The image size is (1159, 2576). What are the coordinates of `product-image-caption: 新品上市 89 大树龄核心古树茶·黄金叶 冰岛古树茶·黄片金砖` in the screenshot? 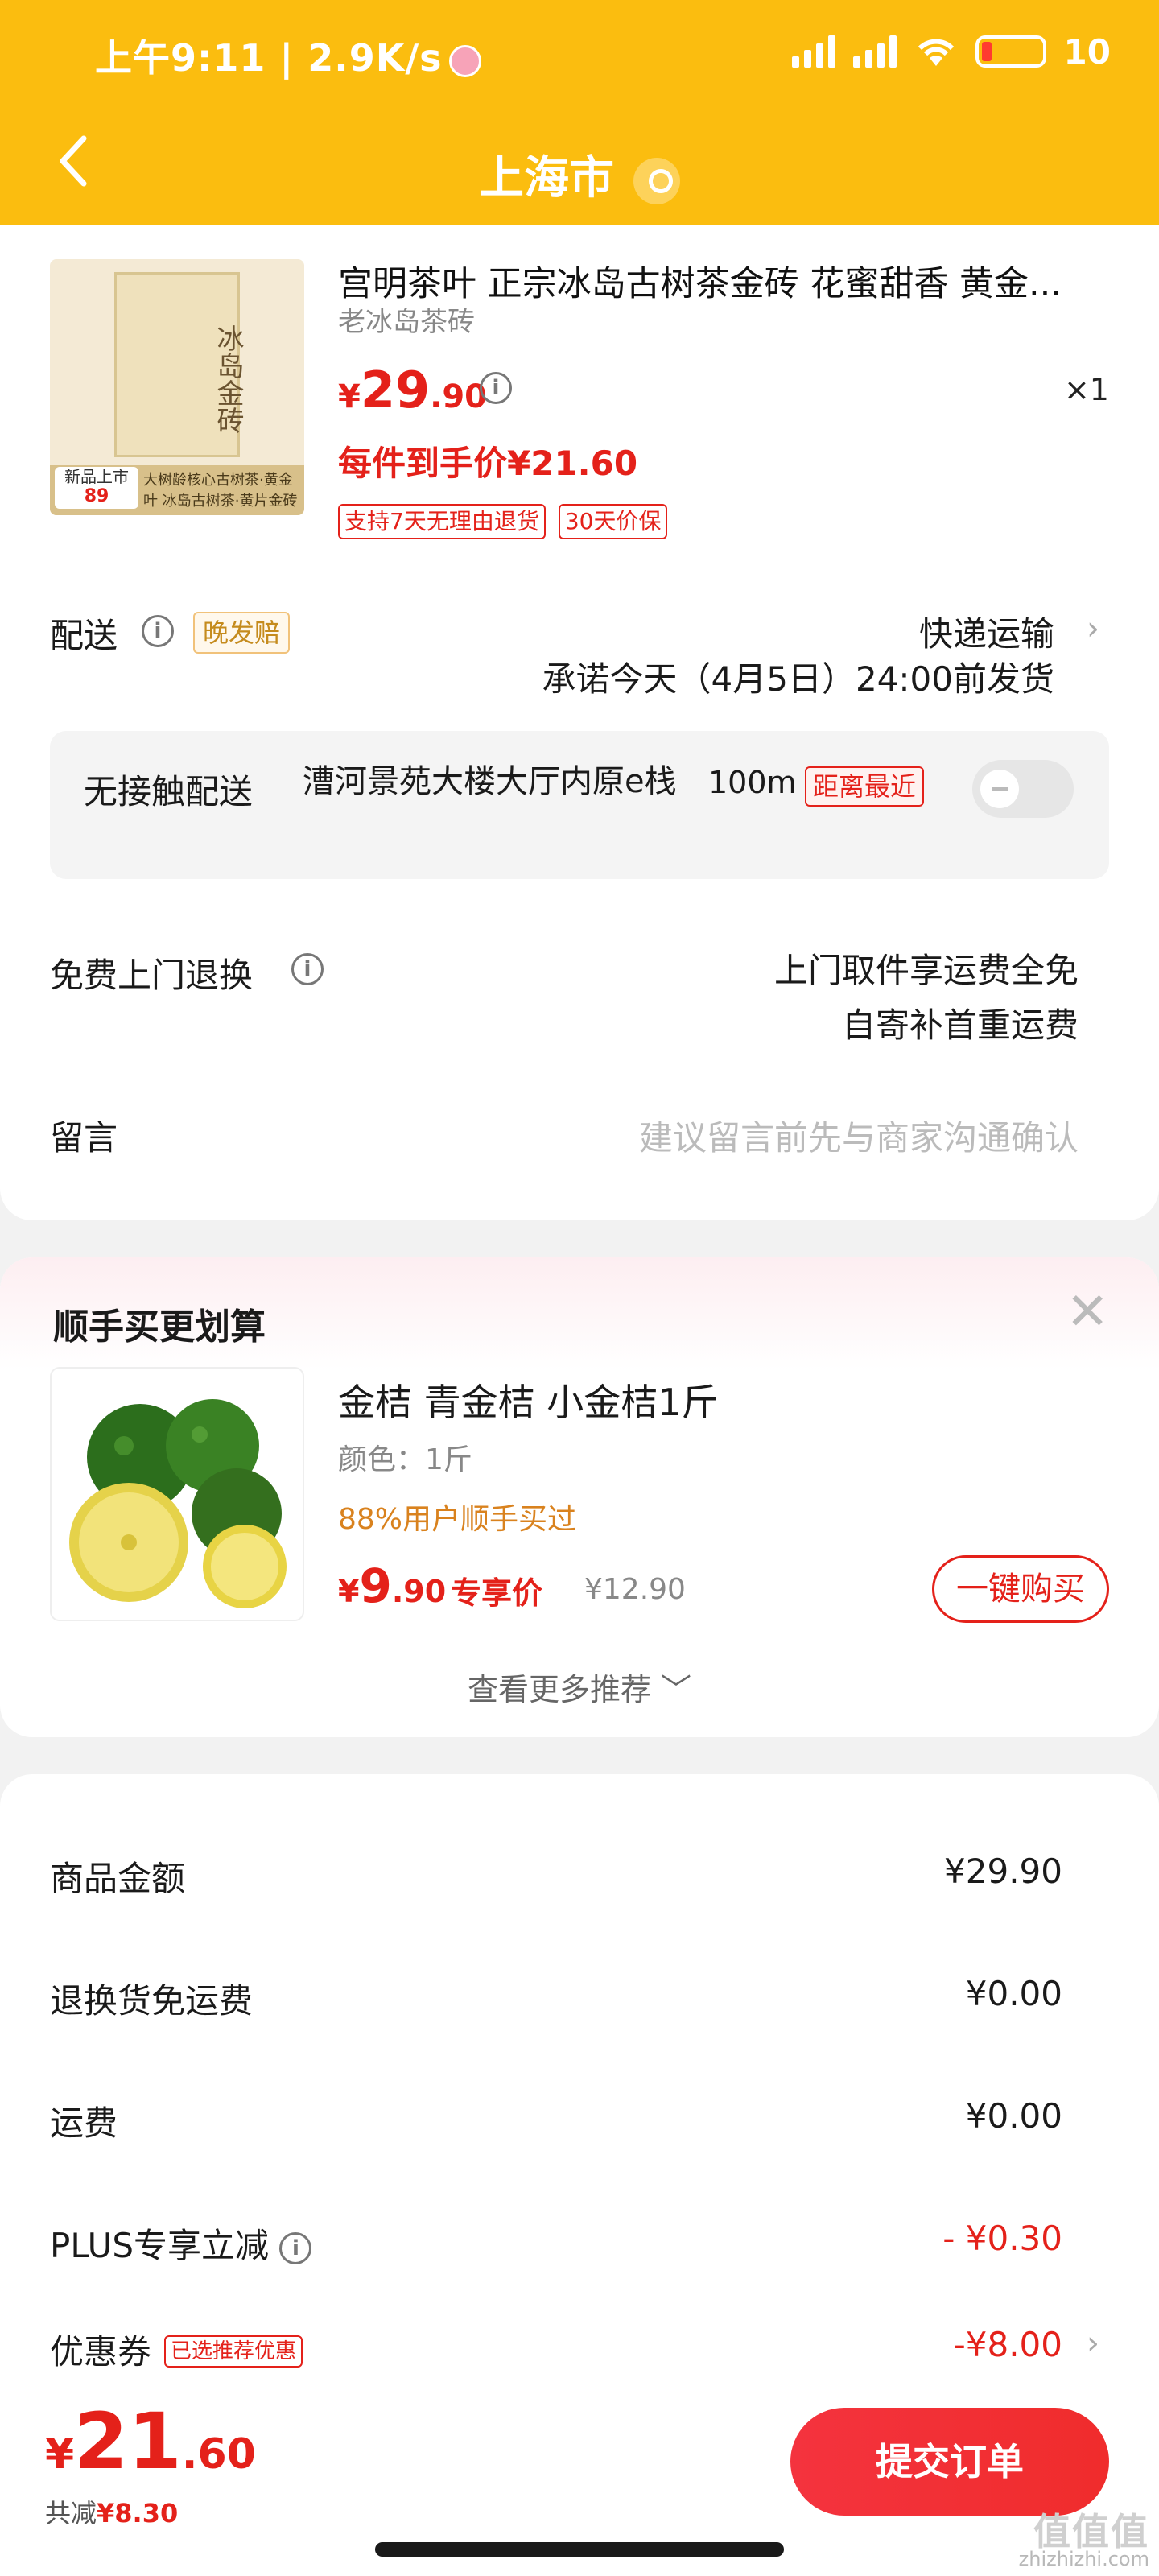 It's located at (177, 490).